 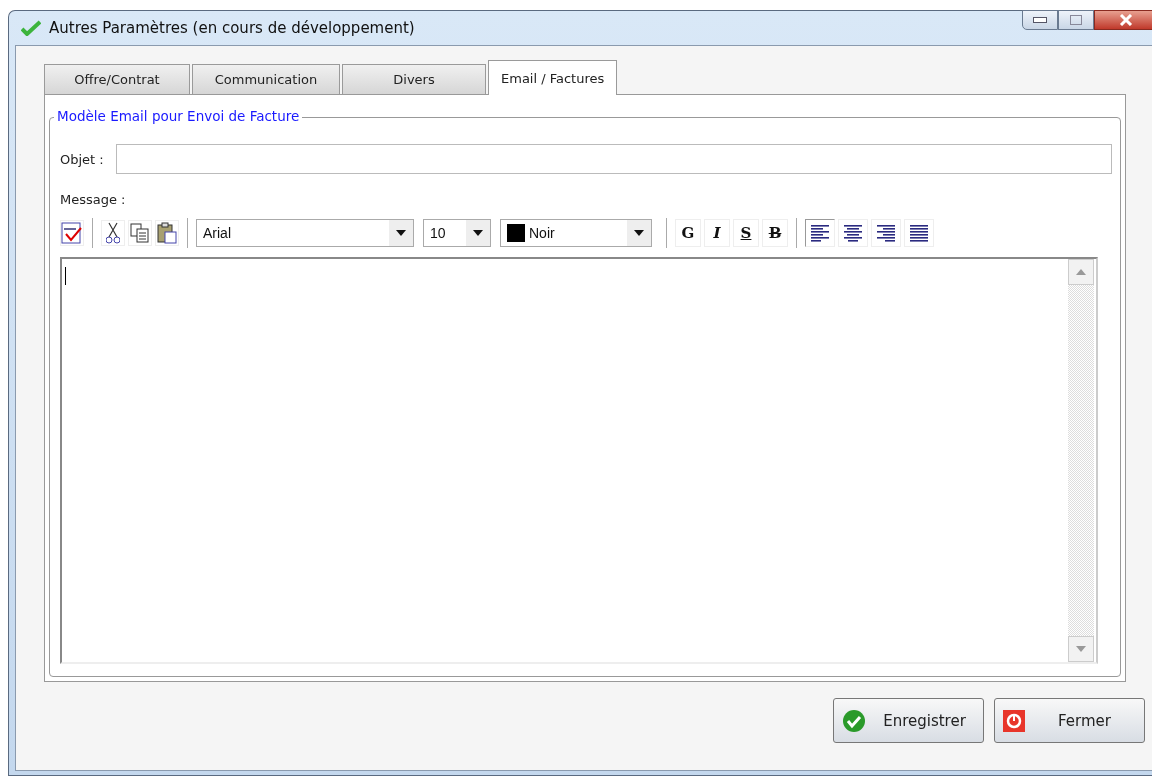 I want to click on subject-label: Objet :, so click(x=82, y=159).